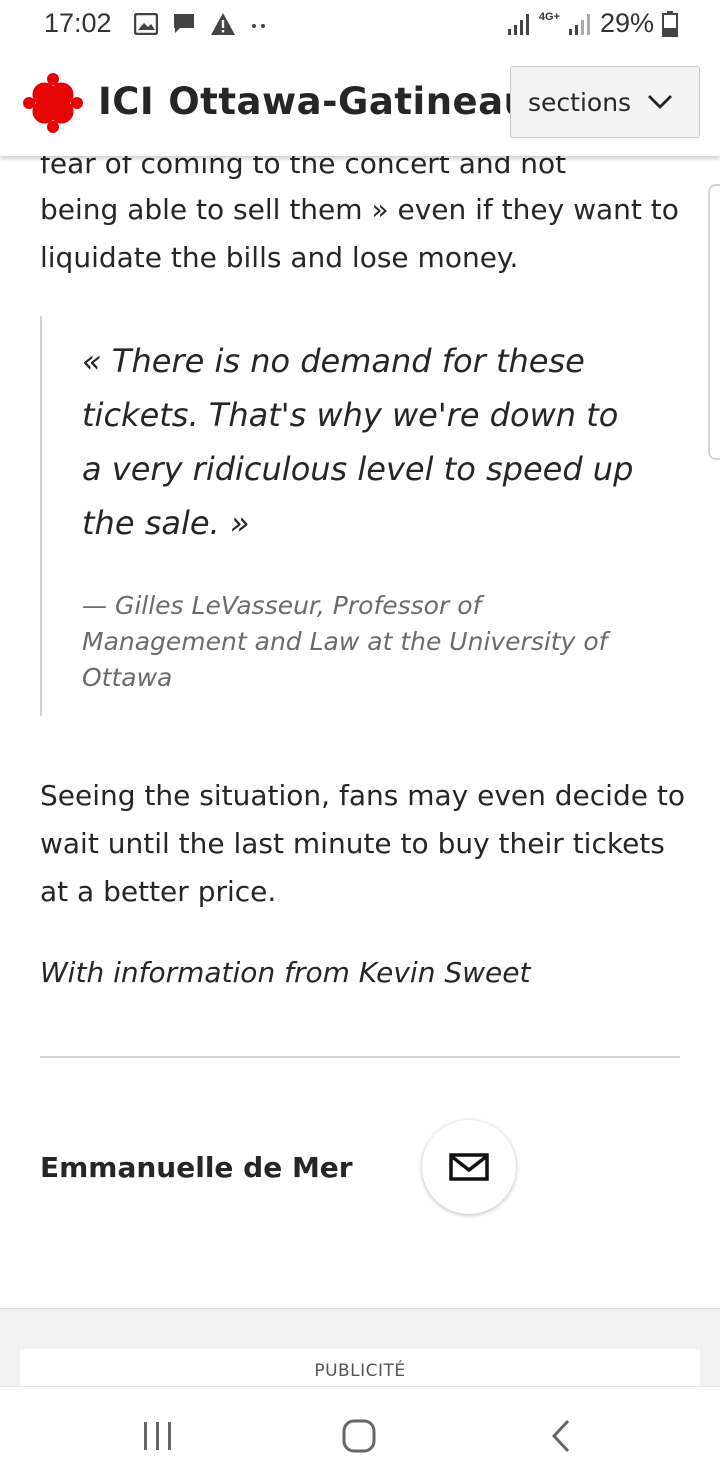  I want to click on home-button, so click(359, 1436).